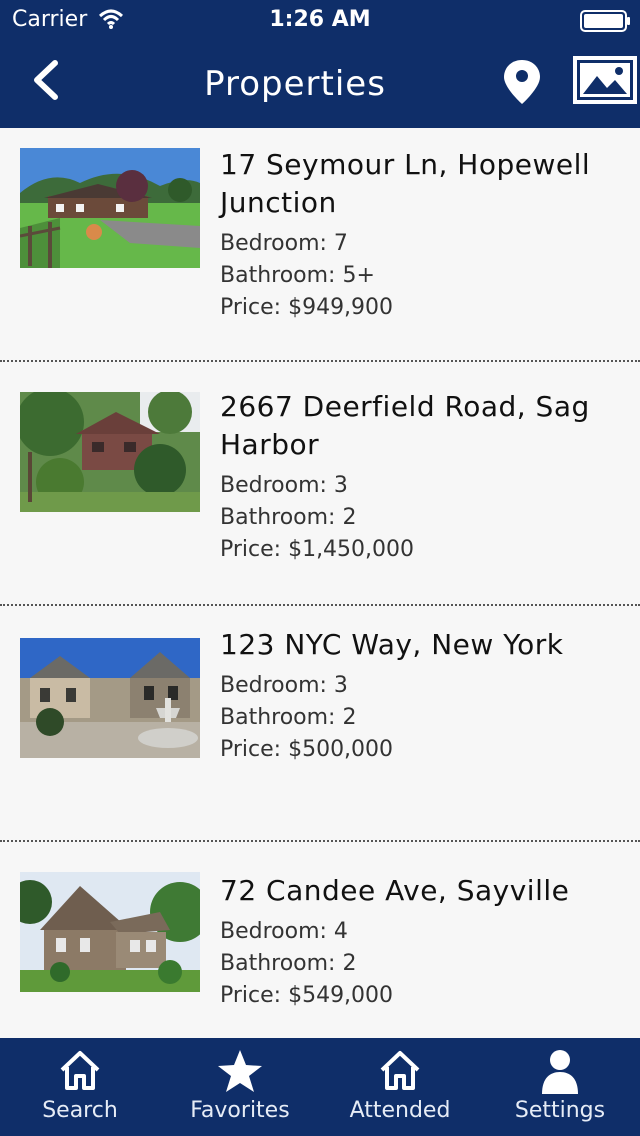  I want to click on home-icon, so click(80, 1070).